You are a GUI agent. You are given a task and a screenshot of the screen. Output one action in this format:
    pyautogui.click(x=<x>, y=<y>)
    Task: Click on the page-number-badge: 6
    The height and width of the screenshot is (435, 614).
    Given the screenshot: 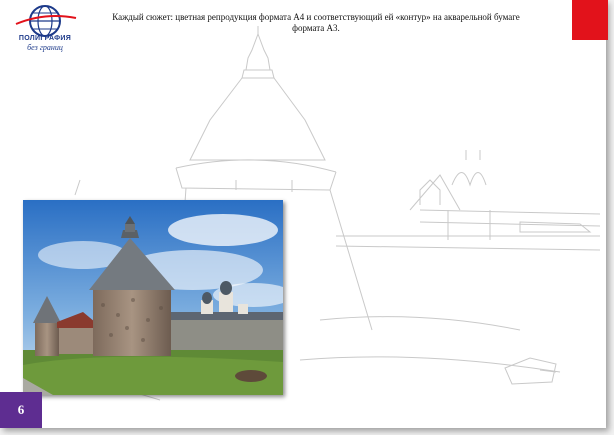 What is the action you would take?
    pyautogui.click(x=21, y=410)
    